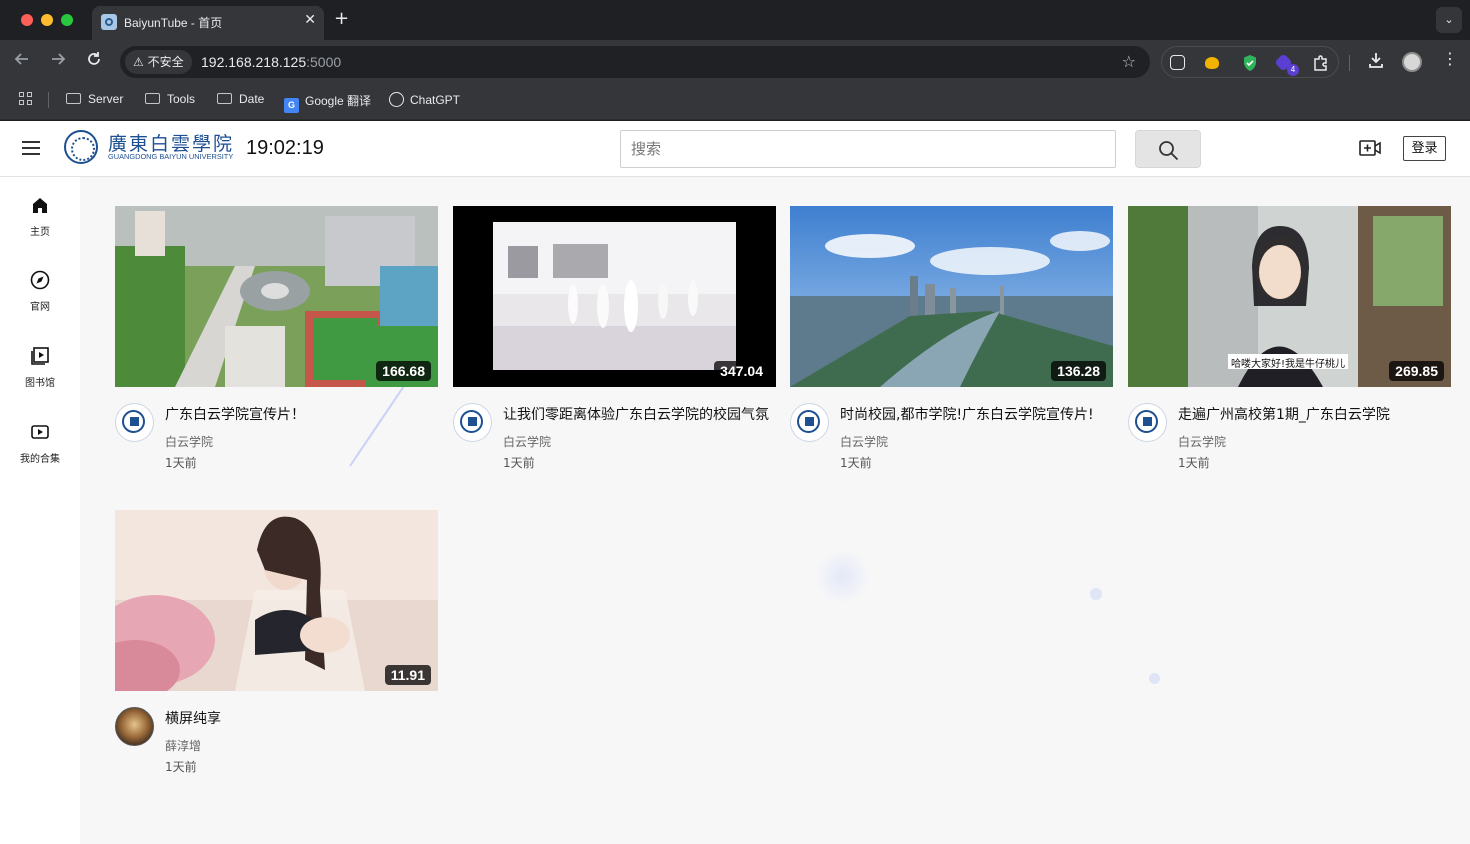  I want to click on search-icon, so click(1169, 151).